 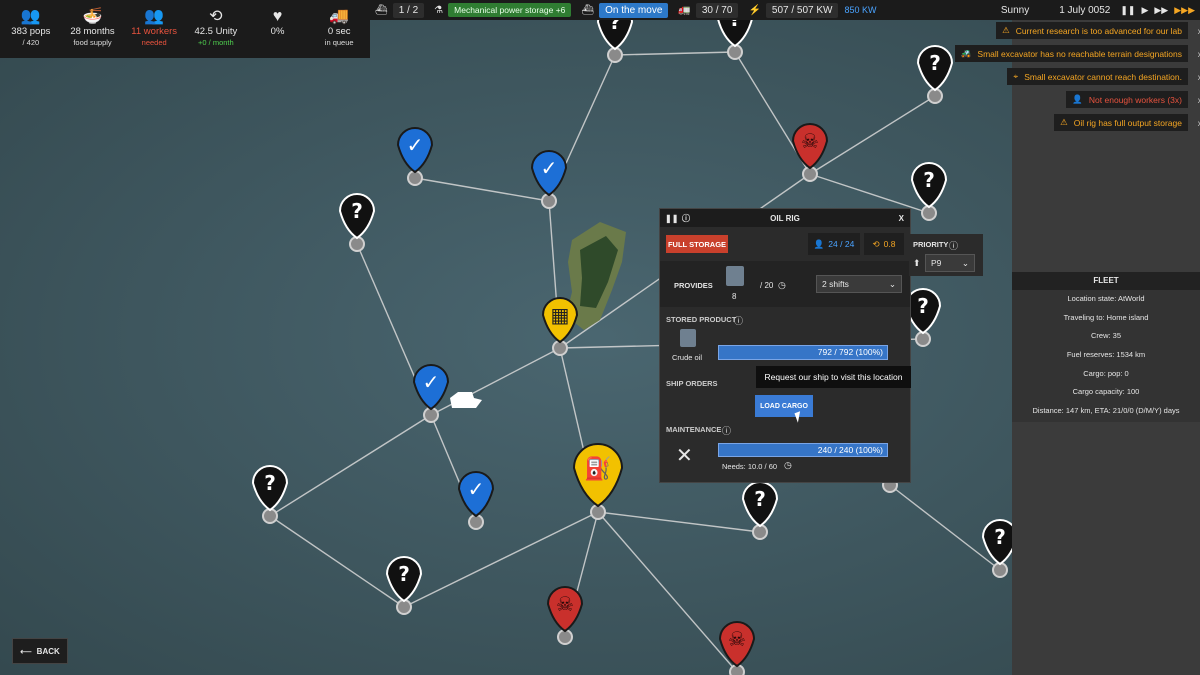 I want to click on fleet-capacity: Cargo capacity: 100, so click(x=1106, y=392).